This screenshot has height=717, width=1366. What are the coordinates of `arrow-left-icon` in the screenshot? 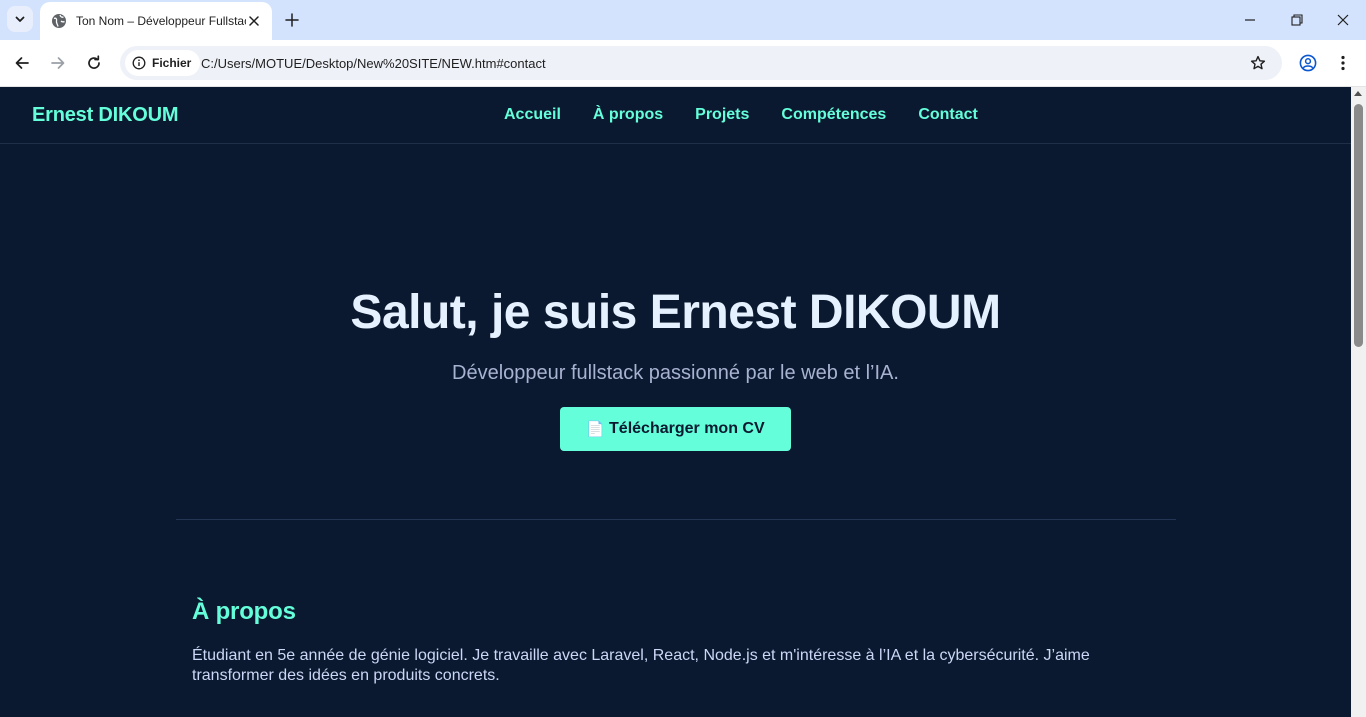 It's located at (22, 63).